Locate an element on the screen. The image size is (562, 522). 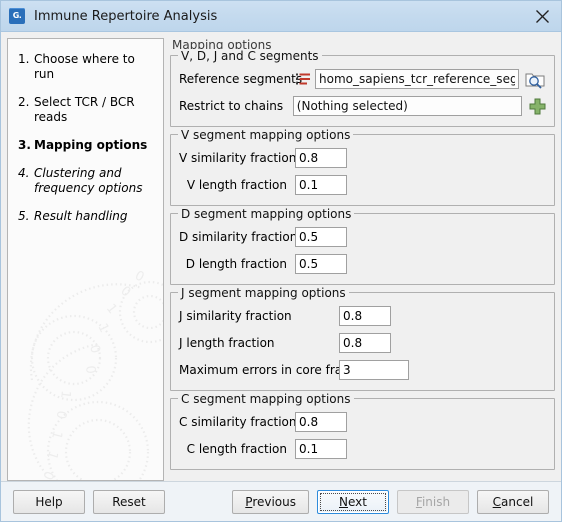
c-length-row: C length fraction is located at coordinates (362, 449).